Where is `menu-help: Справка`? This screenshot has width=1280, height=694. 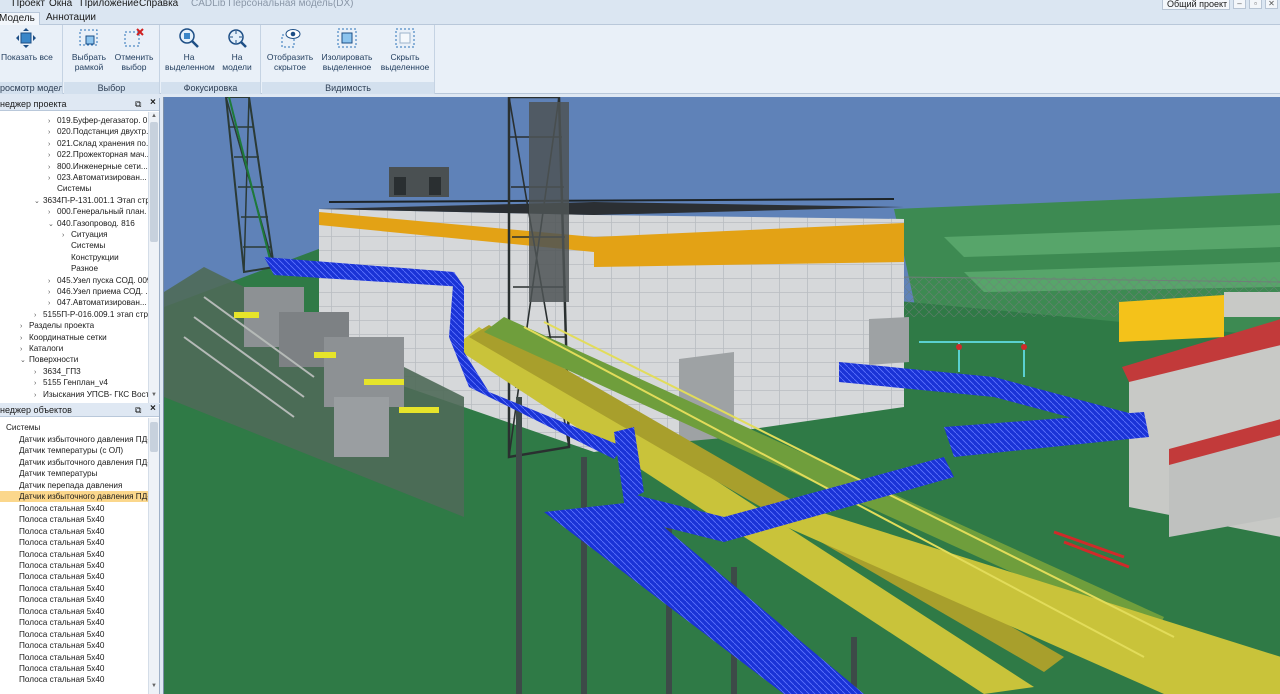 menu-help: Справка is located at coordinates (158, 5).